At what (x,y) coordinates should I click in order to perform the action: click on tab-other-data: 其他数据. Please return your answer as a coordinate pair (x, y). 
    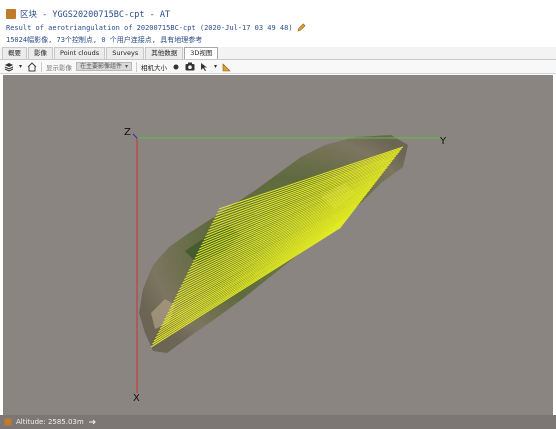
    Looking at the image, I should click on (164, 53).